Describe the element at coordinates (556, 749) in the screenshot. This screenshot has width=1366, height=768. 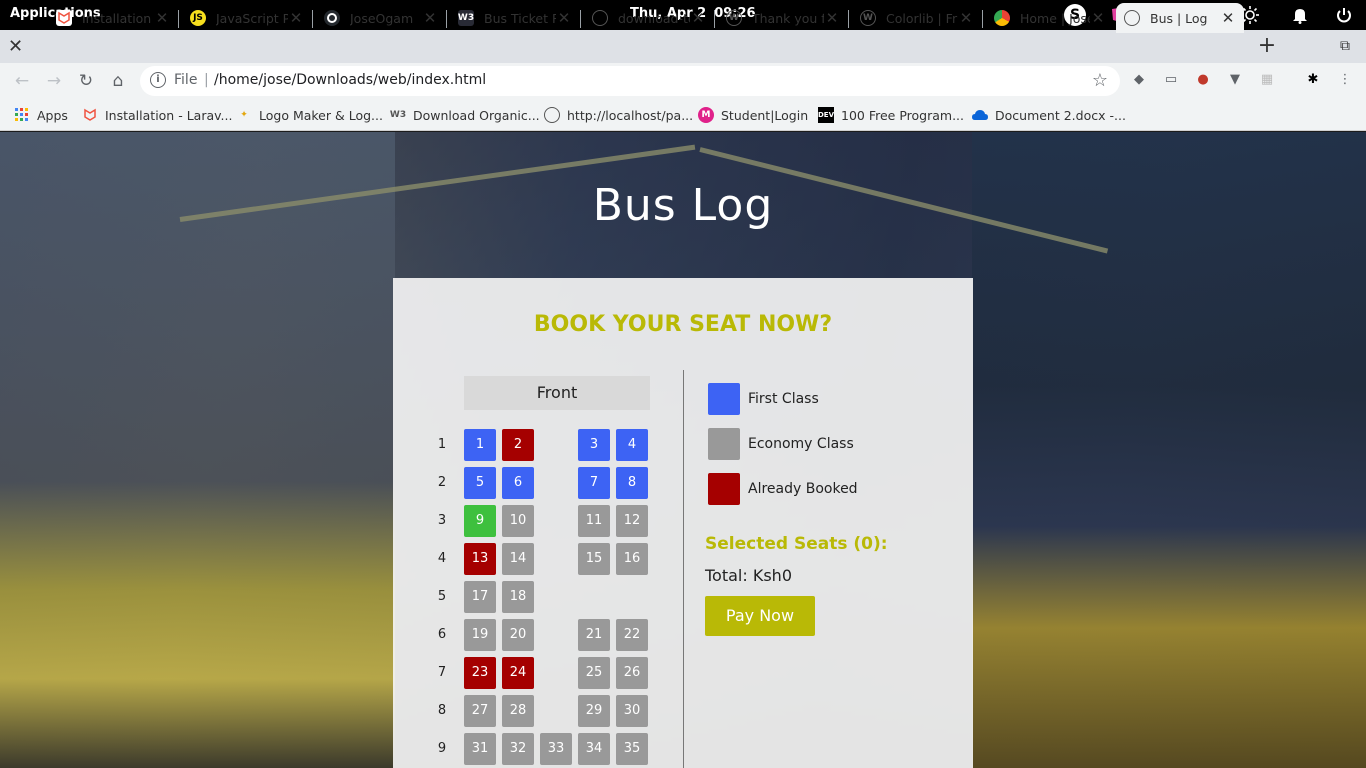
I see `seat-33: 33` at that location.